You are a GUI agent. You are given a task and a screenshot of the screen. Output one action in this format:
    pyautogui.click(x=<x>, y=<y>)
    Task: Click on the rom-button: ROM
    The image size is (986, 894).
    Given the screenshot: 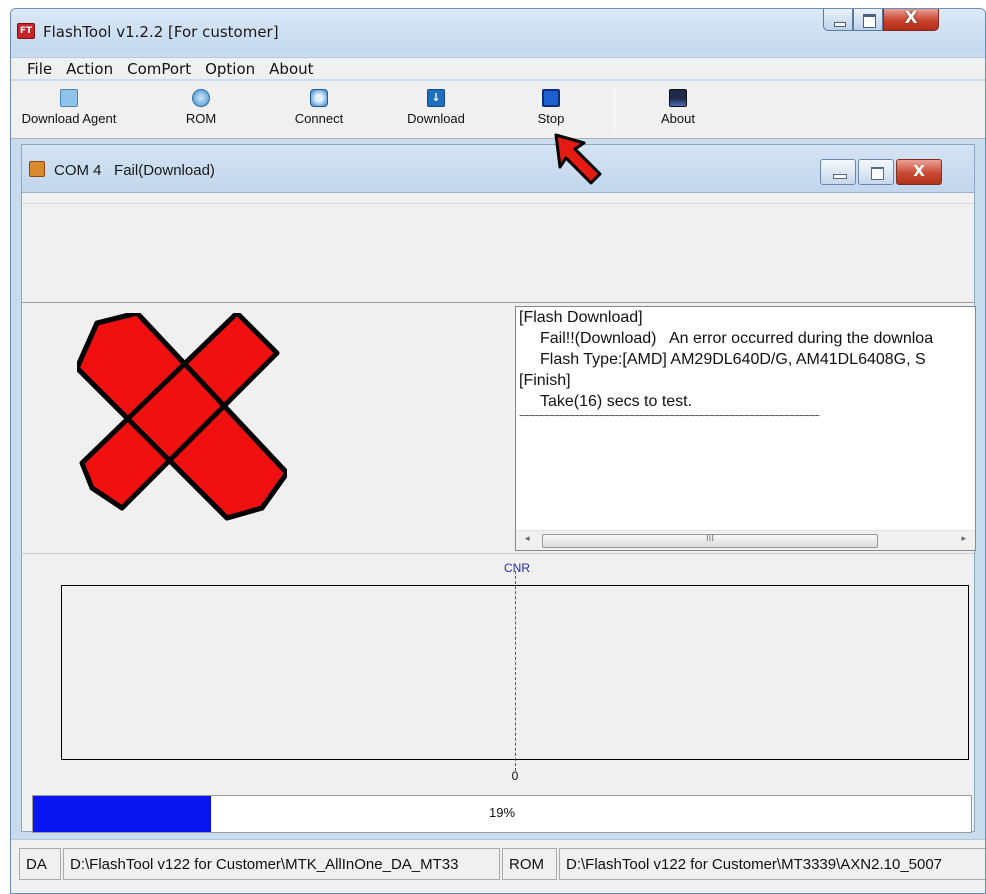 What is the action you would take?
    pyautogui.click(x=201, y=111)
    